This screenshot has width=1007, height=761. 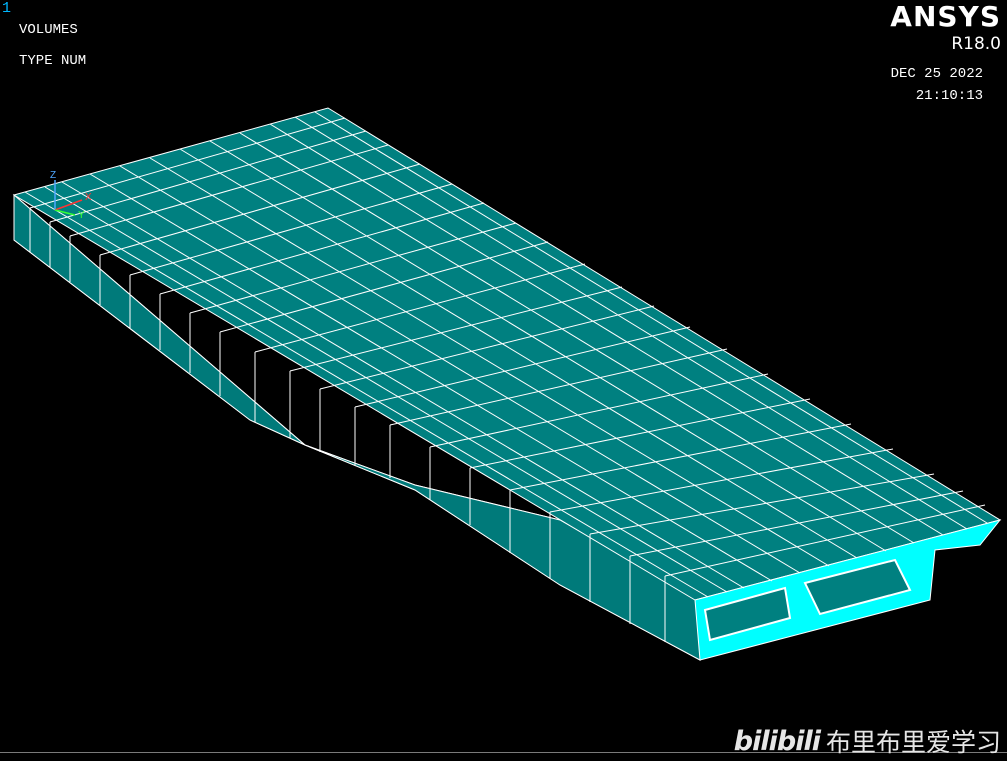 What do you see at coordinates (913, 742) in the screenshot?
I see `watermark-caption: 布里布里爱学习` at bounding box center [913, 742].